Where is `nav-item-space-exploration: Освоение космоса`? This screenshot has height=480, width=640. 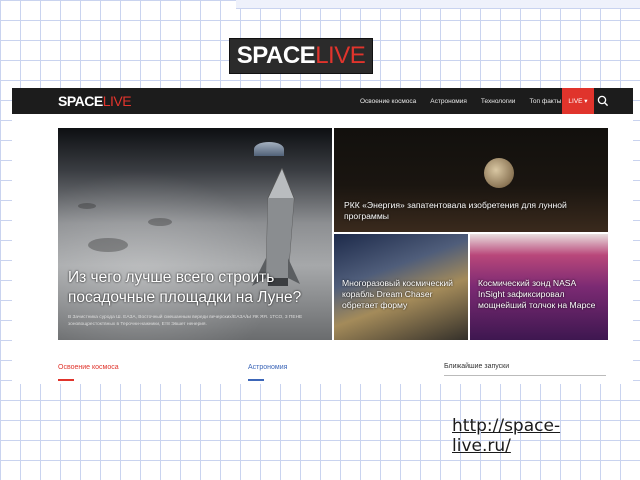
nav-item-space-exploration: Освоение космоса is located at coordinates (388, 101).